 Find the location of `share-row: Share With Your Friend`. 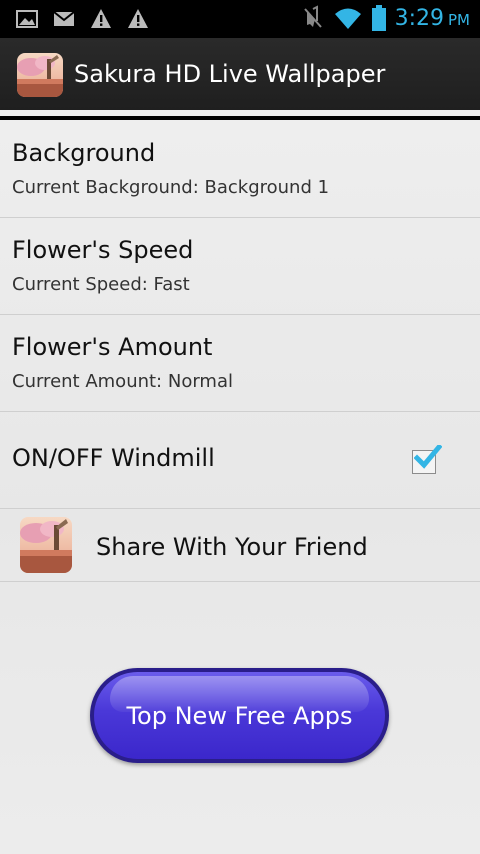

share-row: Share With Your Friend is located at coordinates (240, 545).